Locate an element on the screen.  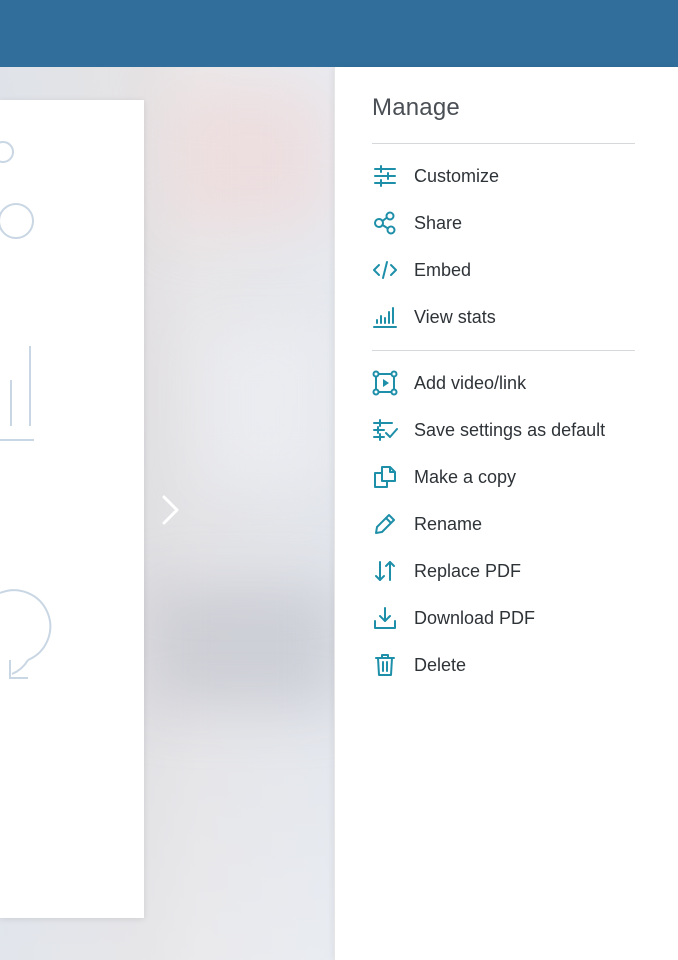
menu-item-label: Add video/link is located at coordinates (470, 382).